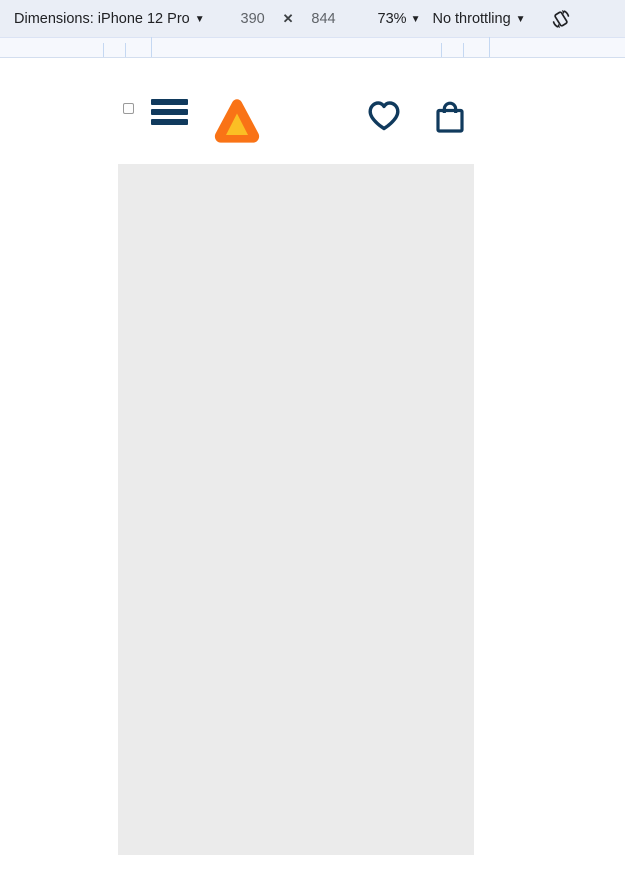 This screenshot has width=625, height=878. I want to click on heart-icon, so click(384, 116).